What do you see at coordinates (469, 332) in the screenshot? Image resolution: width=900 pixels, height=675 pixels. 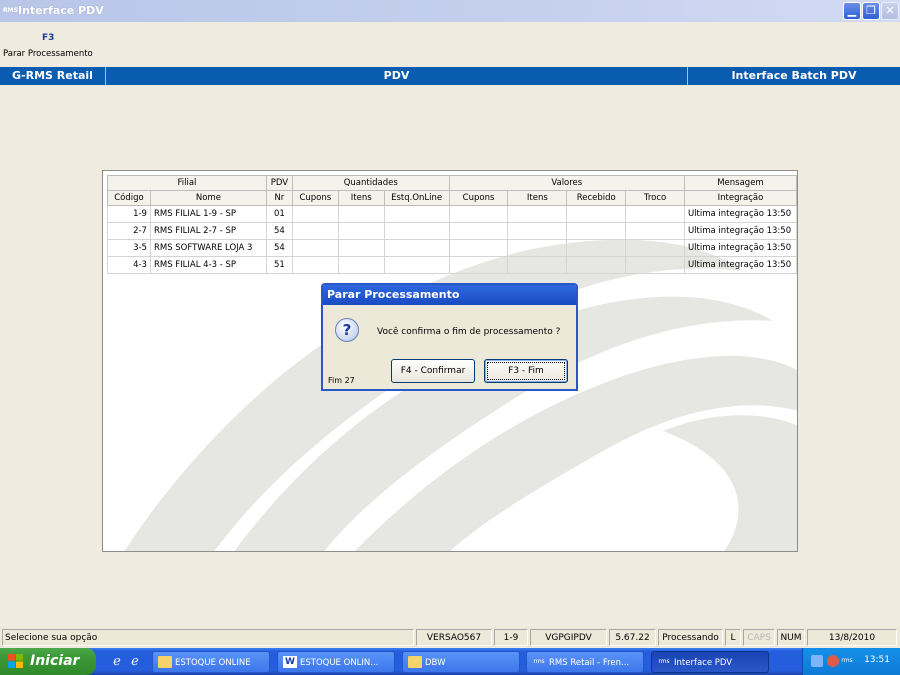 I see `dialog-message: Você confirma o fim de processamento ?` at bounding box center [469, 332].